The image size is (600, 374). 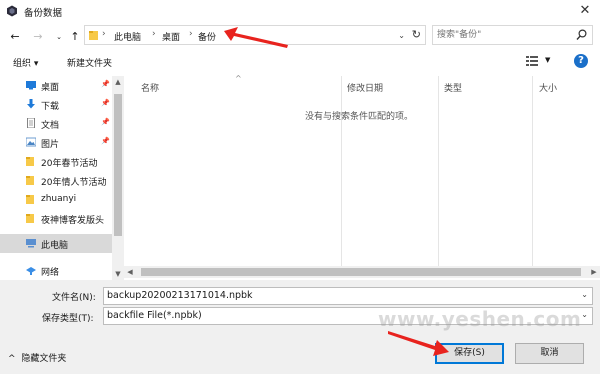 I want to click on filename-label: 文件名(N):, so click(x=74, y=298).